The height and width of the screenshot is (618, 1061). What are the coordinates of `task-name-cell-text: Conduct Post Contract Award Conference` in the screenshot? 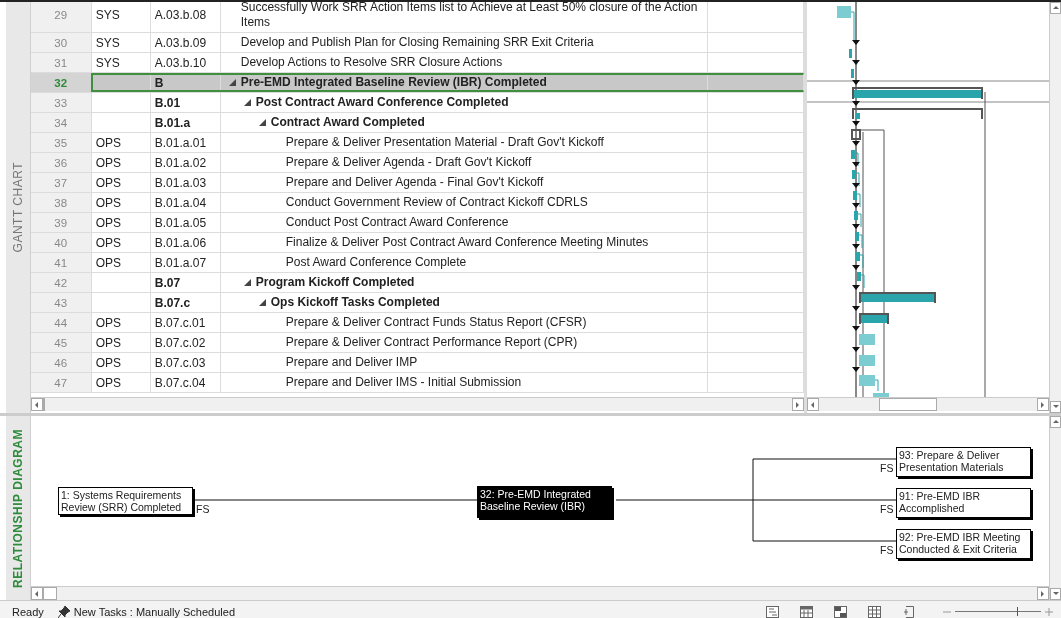 It's located at (397, 222).